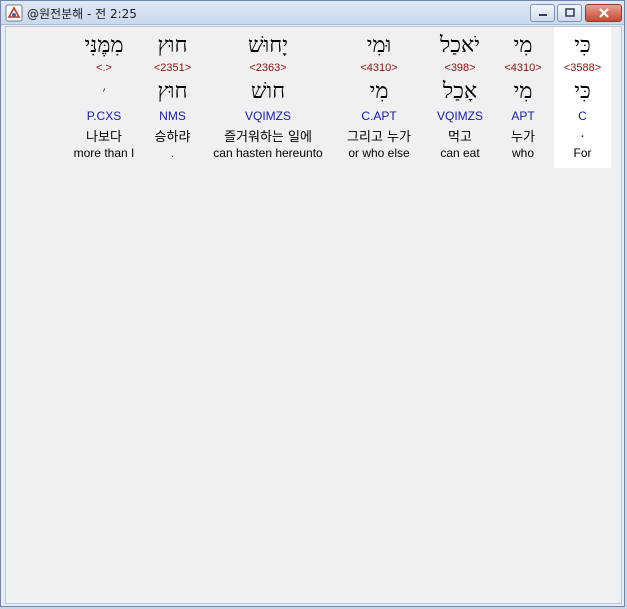  Describe the element at coordinates (582, 68) in the screenshot. I see `strong-number: <3588>` at that location.